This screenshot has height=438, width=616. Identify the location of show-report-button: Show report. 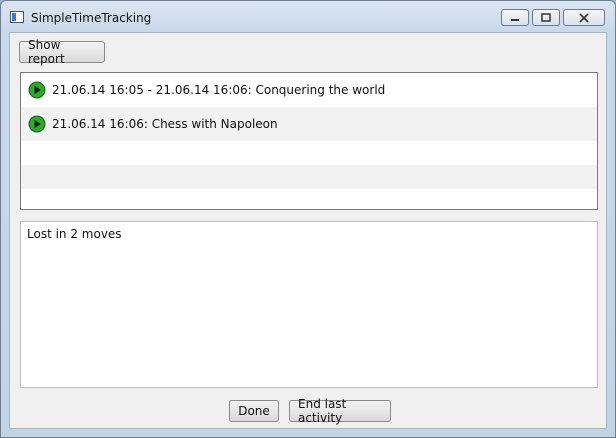
(62, 52).